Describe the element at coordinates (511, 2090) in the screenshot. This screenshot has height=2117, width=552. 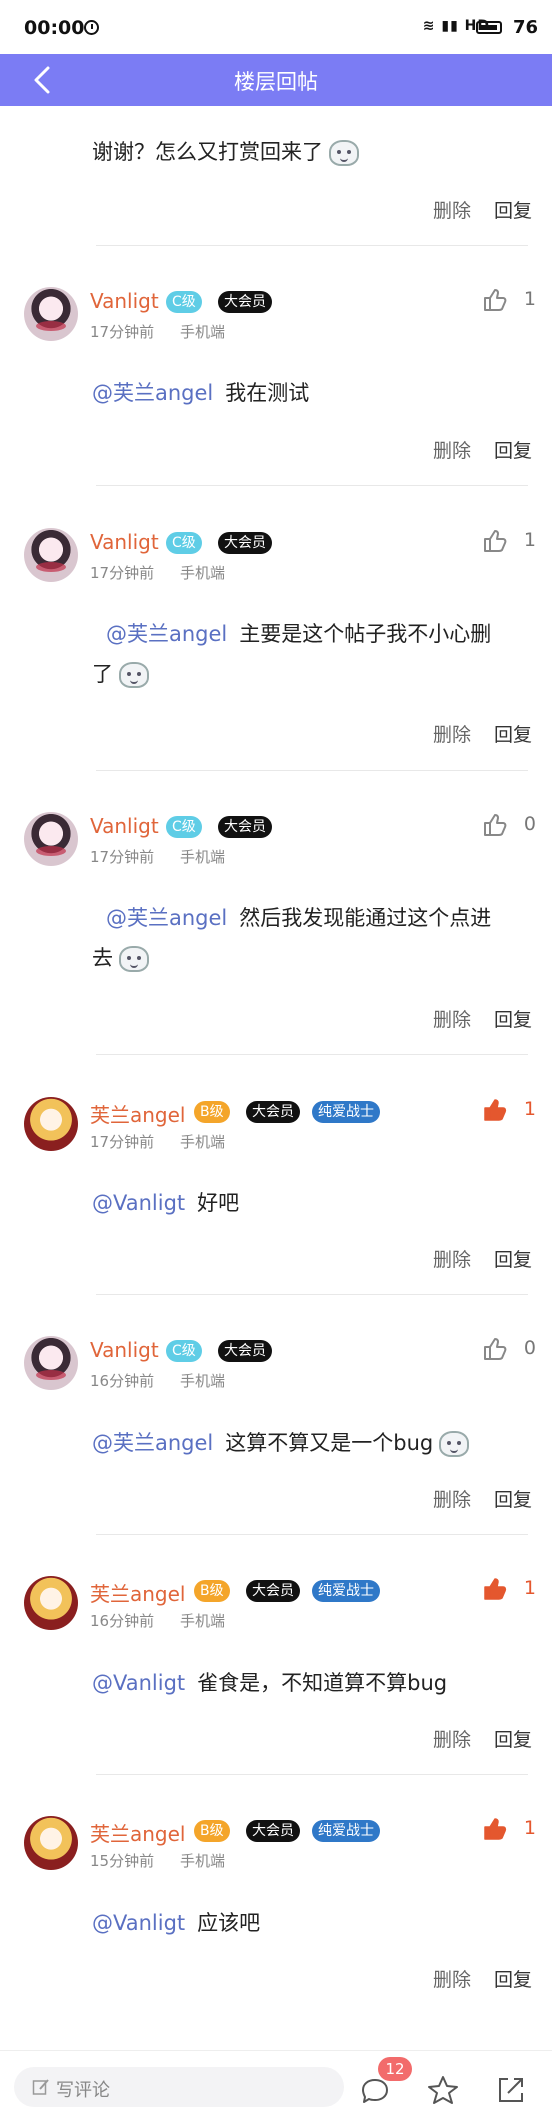
I see `share-icon` at that location.